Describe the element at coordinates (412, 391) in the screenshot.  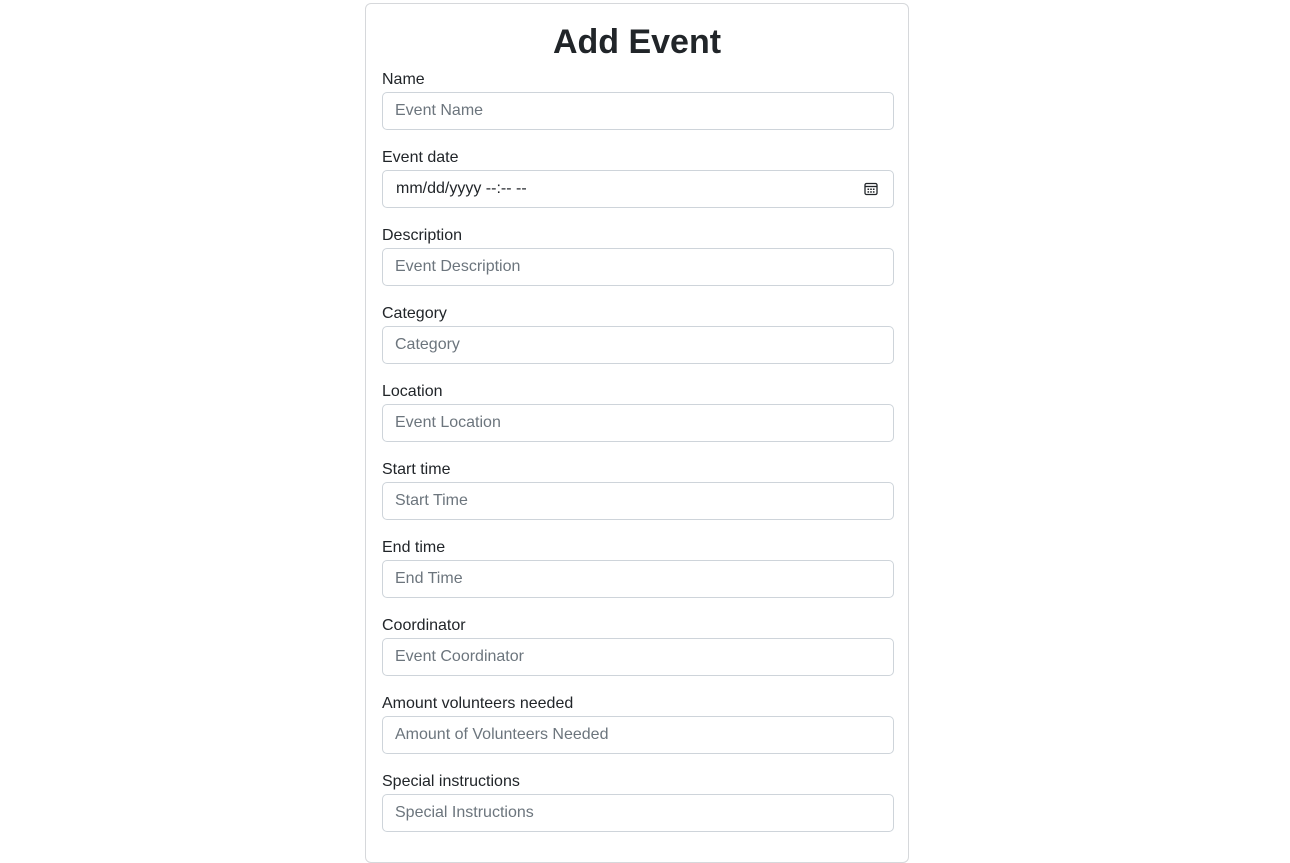
I see `location-label: Location` at that location.